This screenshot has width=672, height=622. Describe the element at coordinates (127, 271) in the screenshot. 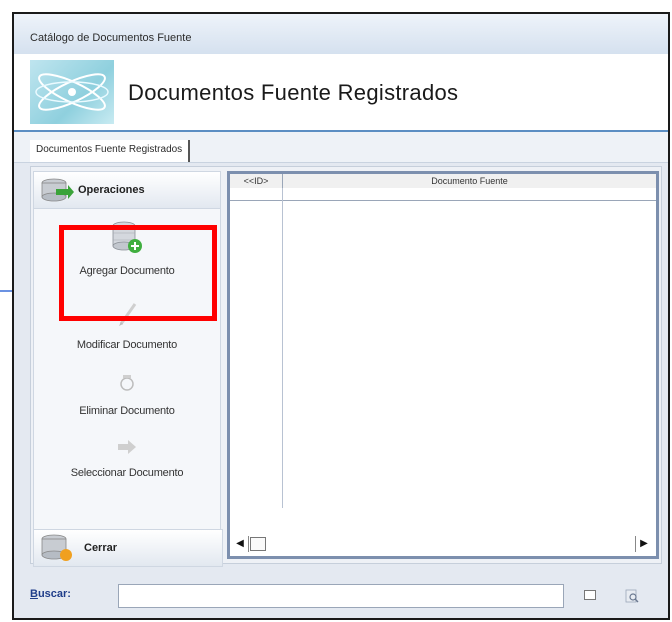

I see `add-document-label: Agregar Documento` at that location.